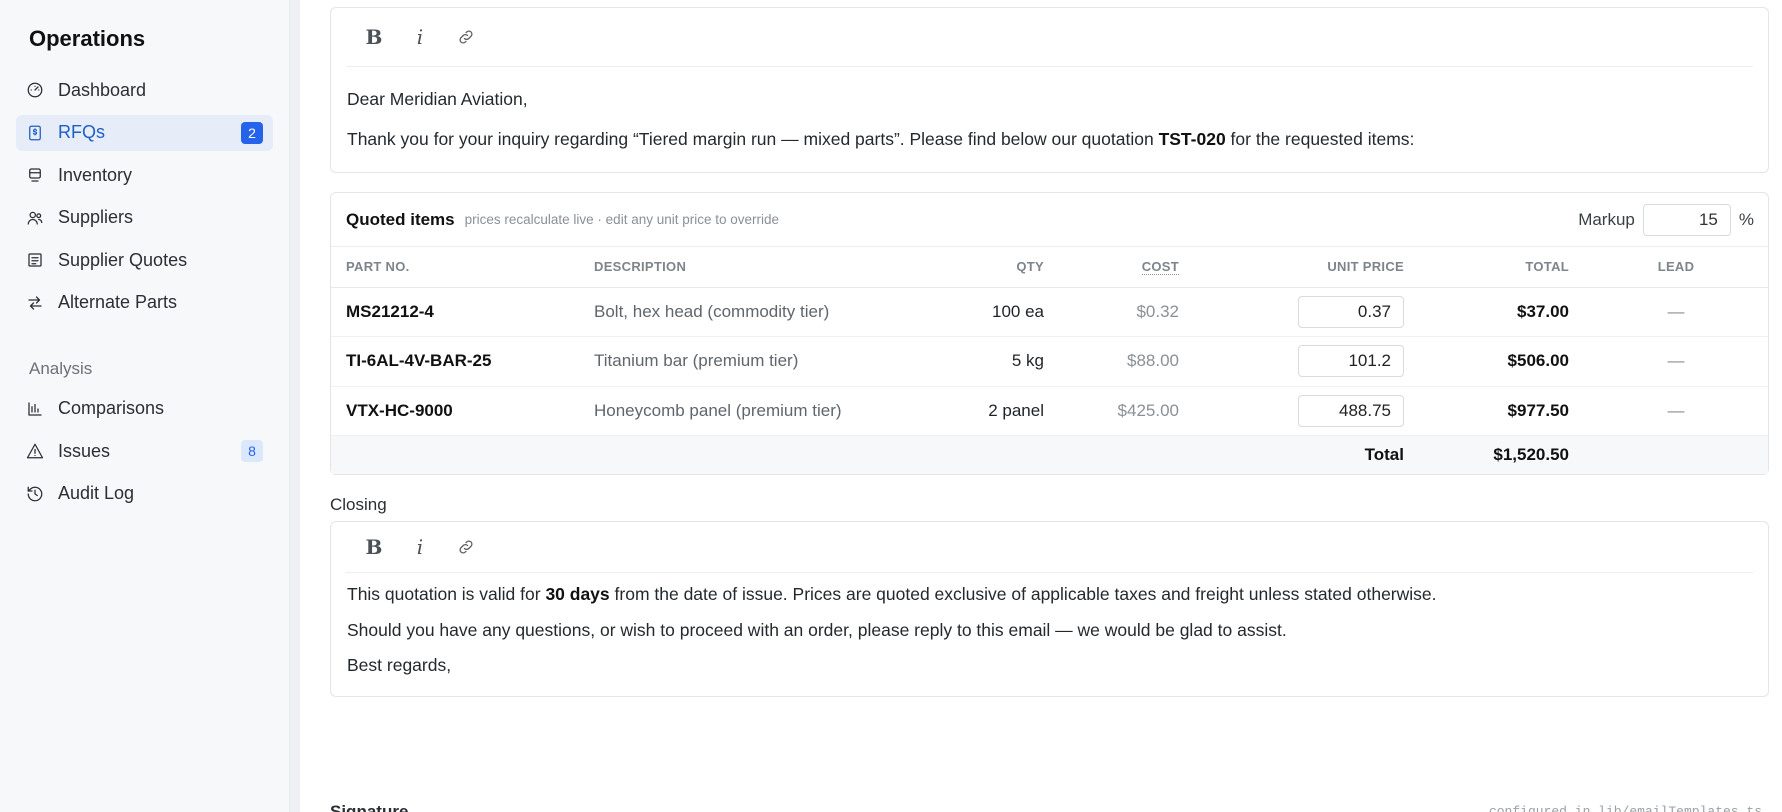 The width and height of the screenshot is (1782, 812). I want to click on col-description: Description, so click(759, 267).